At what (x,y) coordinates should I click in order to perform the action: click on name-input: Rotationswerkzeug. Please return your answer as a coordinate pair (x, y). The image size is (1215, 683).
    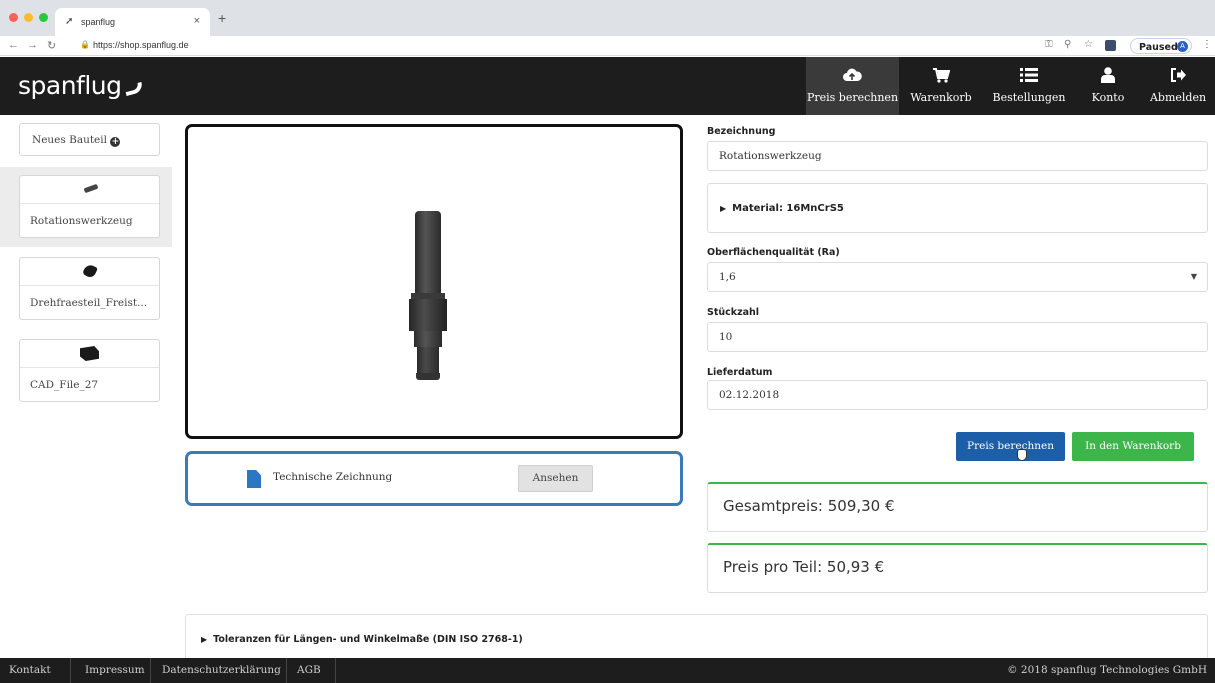
    Looking at the image, I should click on (957, 156).